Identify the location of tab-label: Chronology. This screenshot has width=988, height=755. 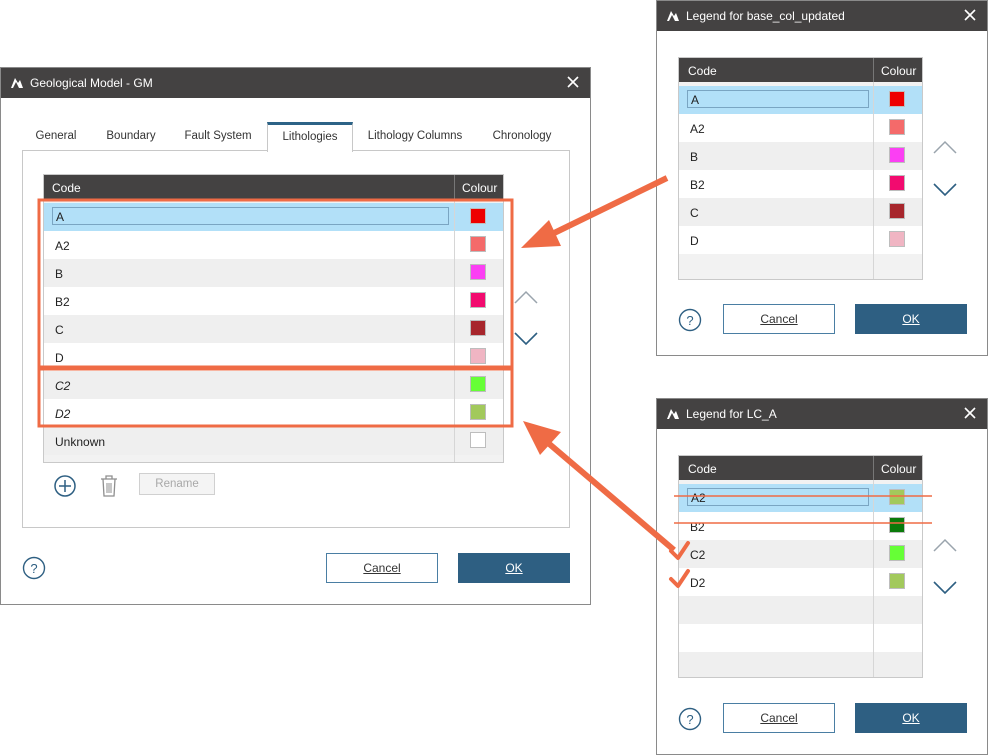
(522, 136).